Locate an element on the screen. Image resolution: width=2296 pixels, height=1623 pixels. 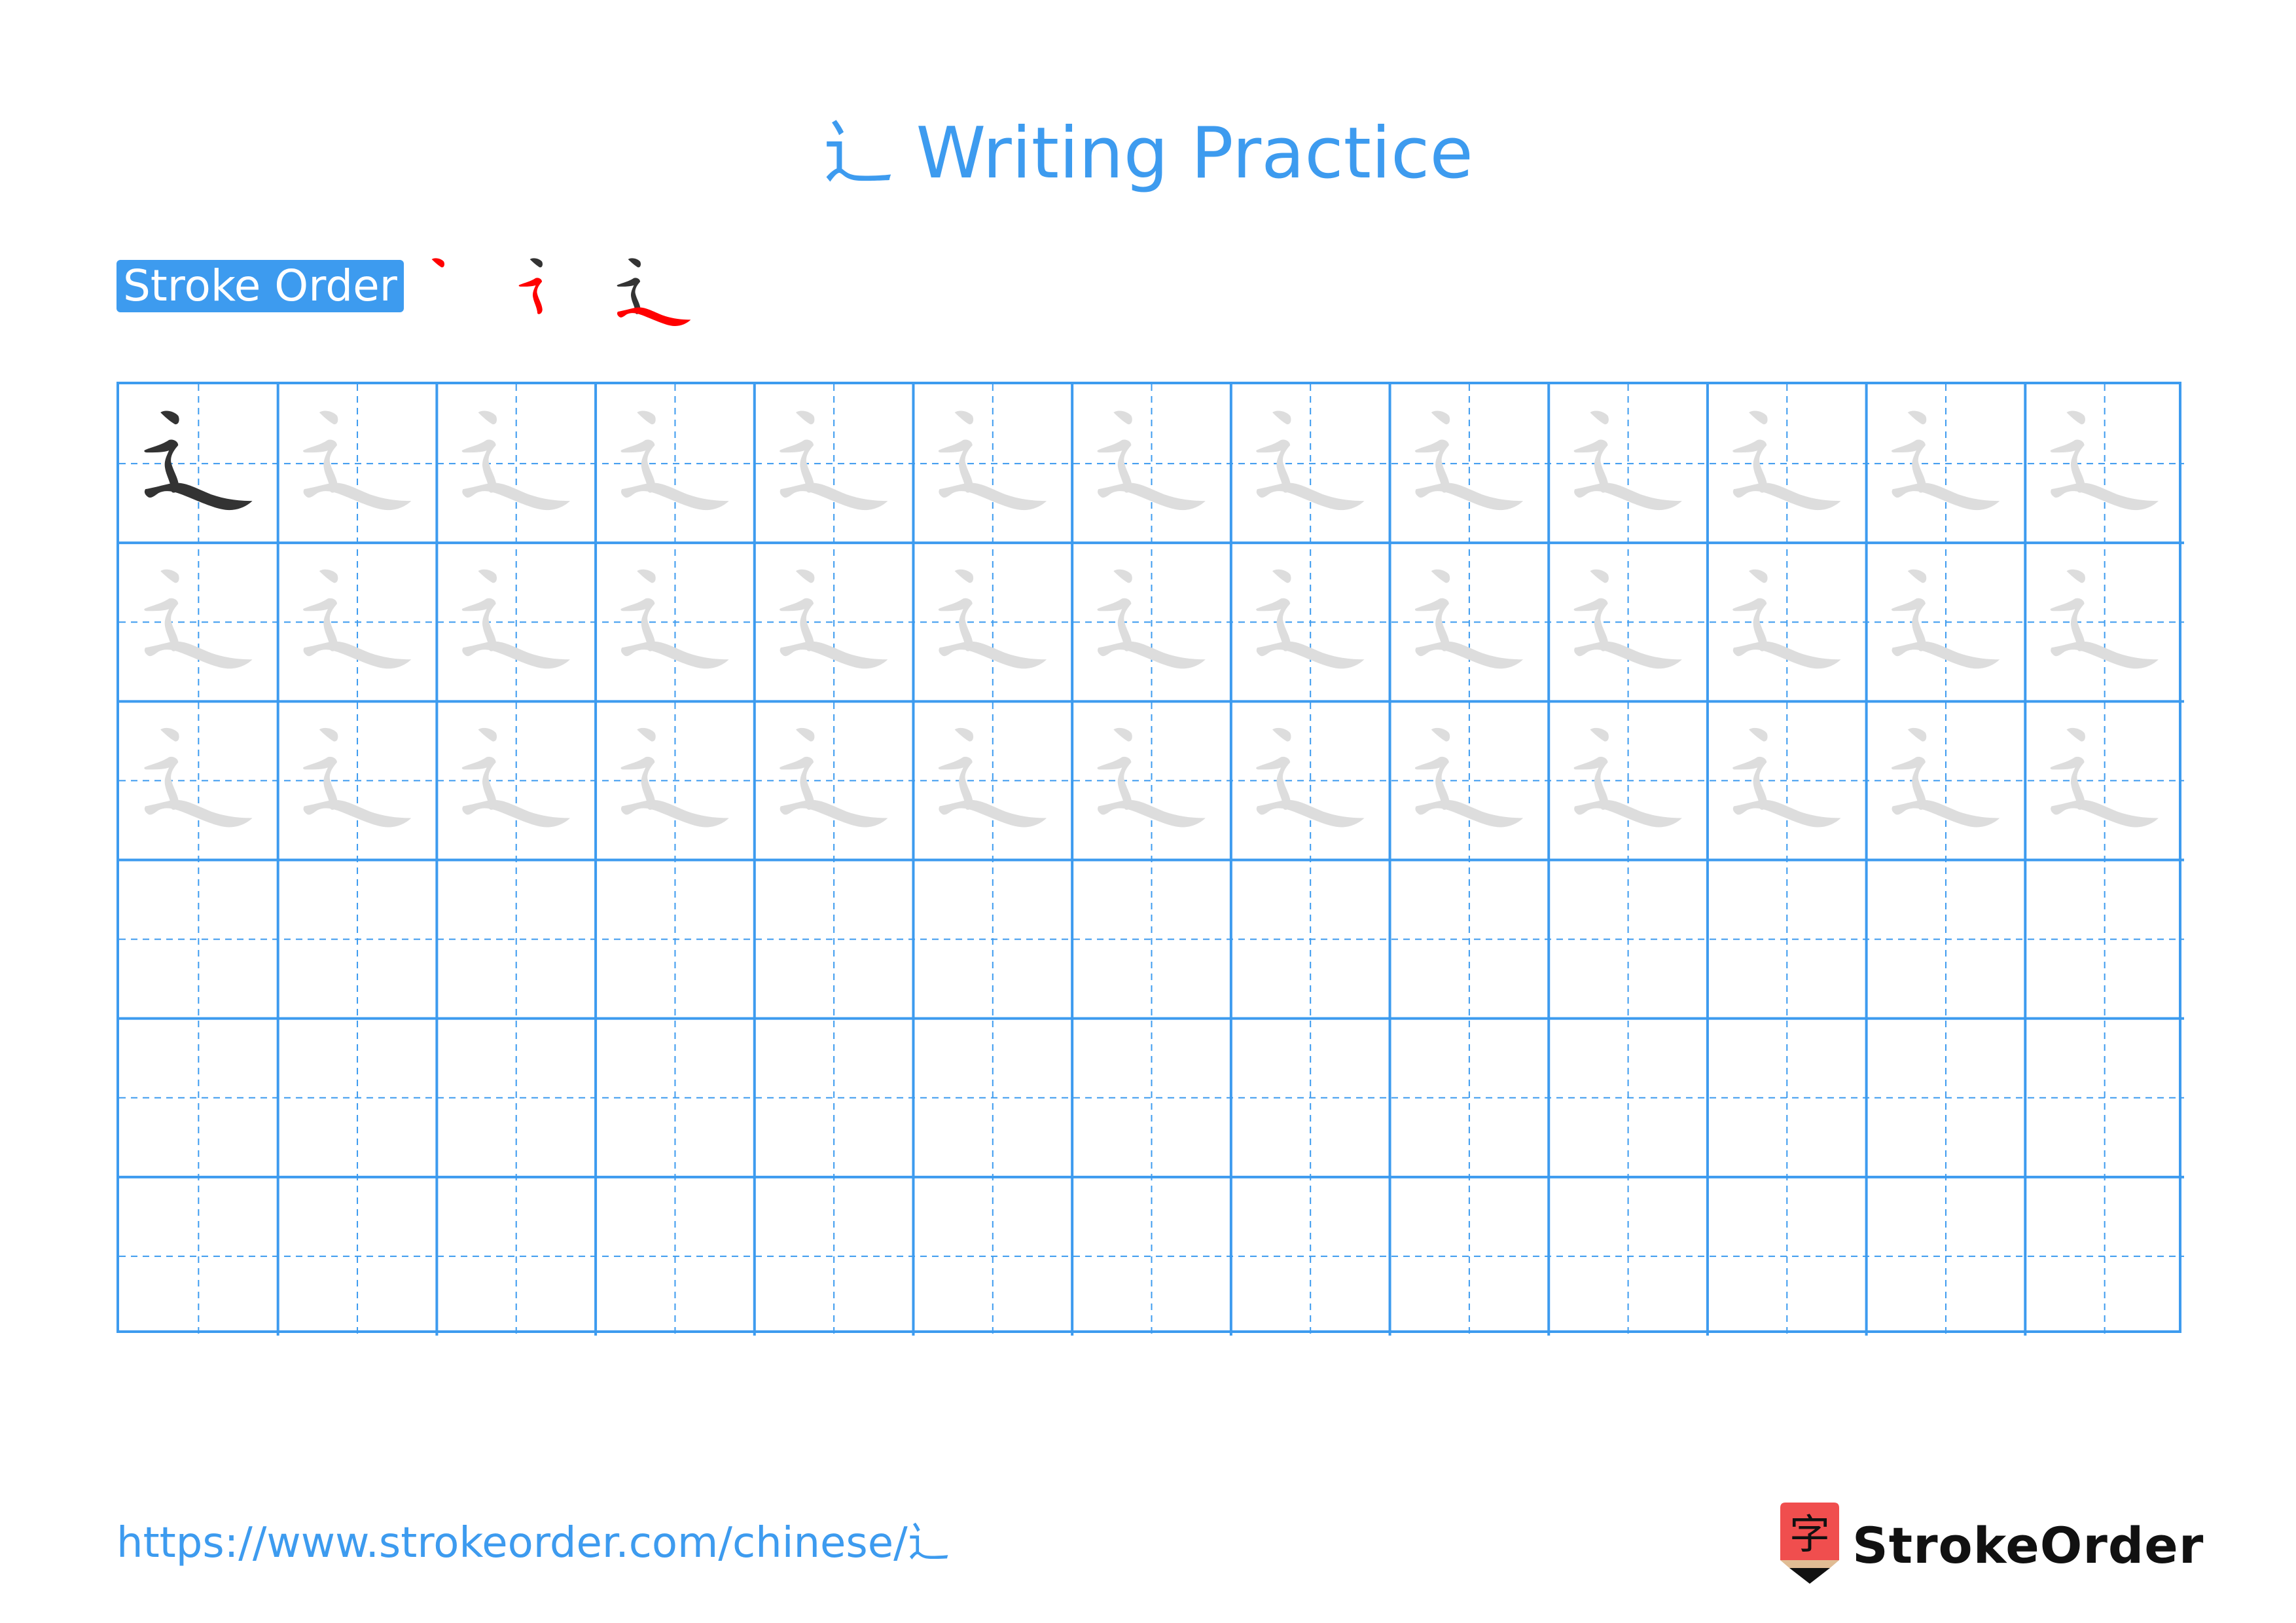
stroke-order-row: Stroke Order is located at coordinates (414, 292).